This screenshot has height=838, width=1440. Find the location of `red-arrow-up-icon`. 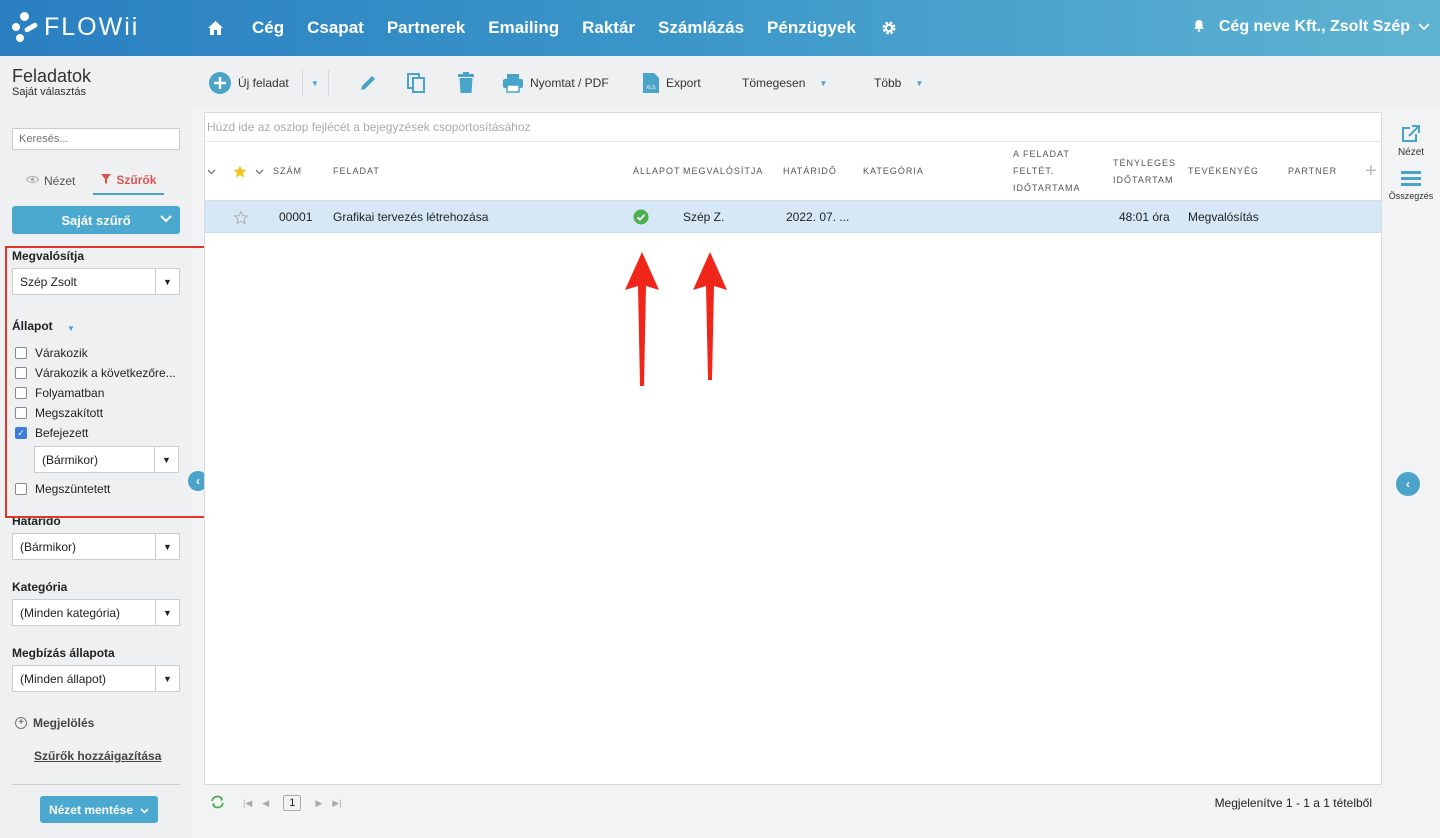

red-arrow-up-icon is located at coordinates (710, 316).